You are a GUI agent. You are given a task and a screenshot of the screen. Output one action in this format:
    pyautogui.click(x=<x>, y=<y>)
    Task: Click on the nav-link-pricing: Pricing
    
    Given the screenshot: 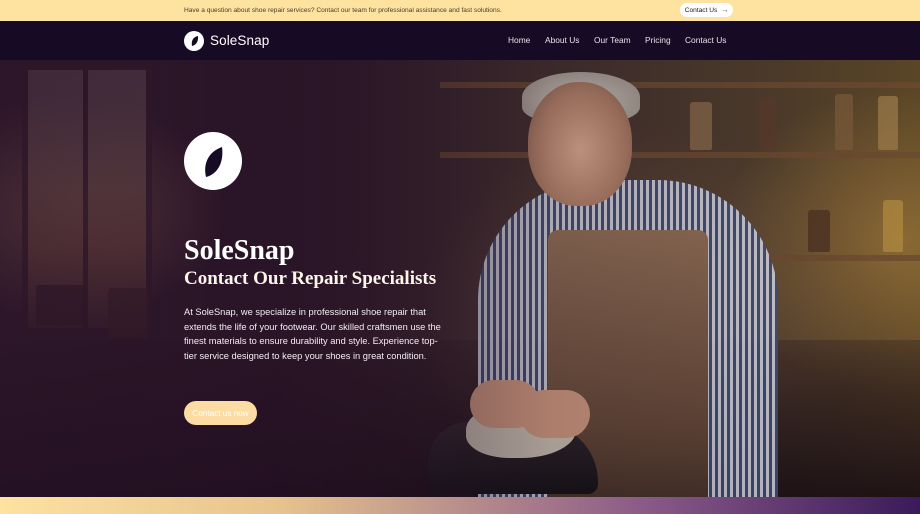 What is the action you would take?
    pyautogui.click(x=658, y=40)
    